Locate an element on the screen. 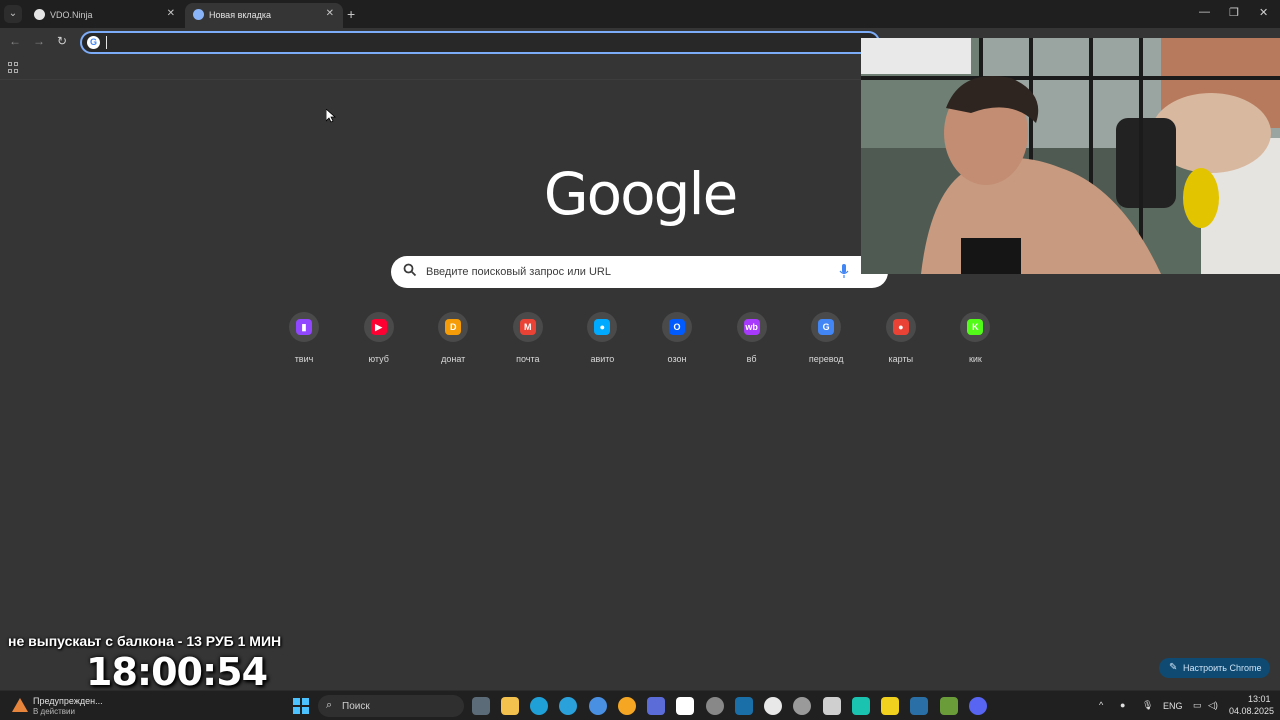  shortcut-tile: Kкик is located at coordinates (975, 340).